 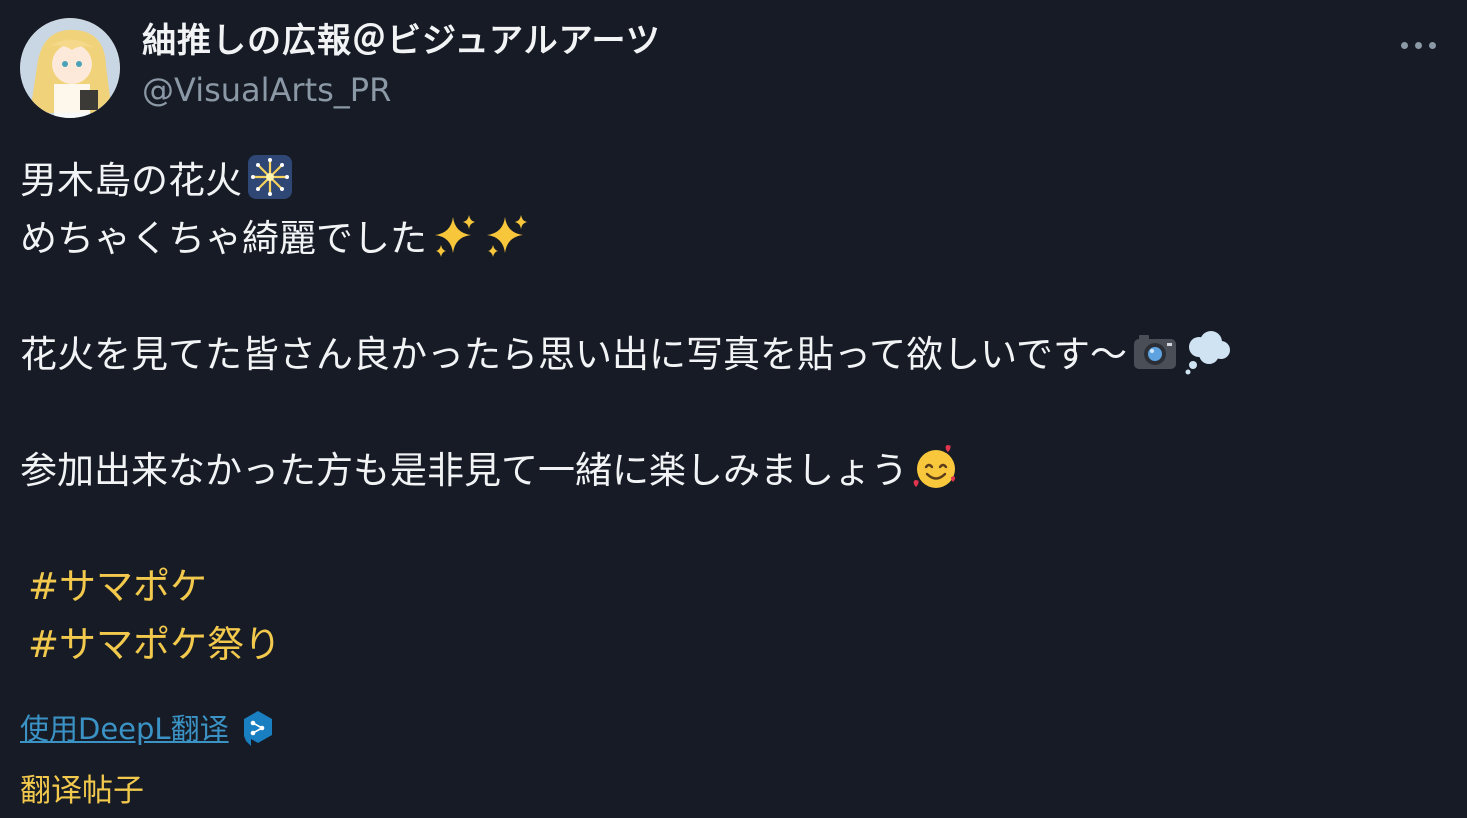 What do you see at coordinates (730, 239) in the screenshot?
I see `tweet-line-2: めちゃくちゃ綺麗でした` at bounding box center [730, 239].